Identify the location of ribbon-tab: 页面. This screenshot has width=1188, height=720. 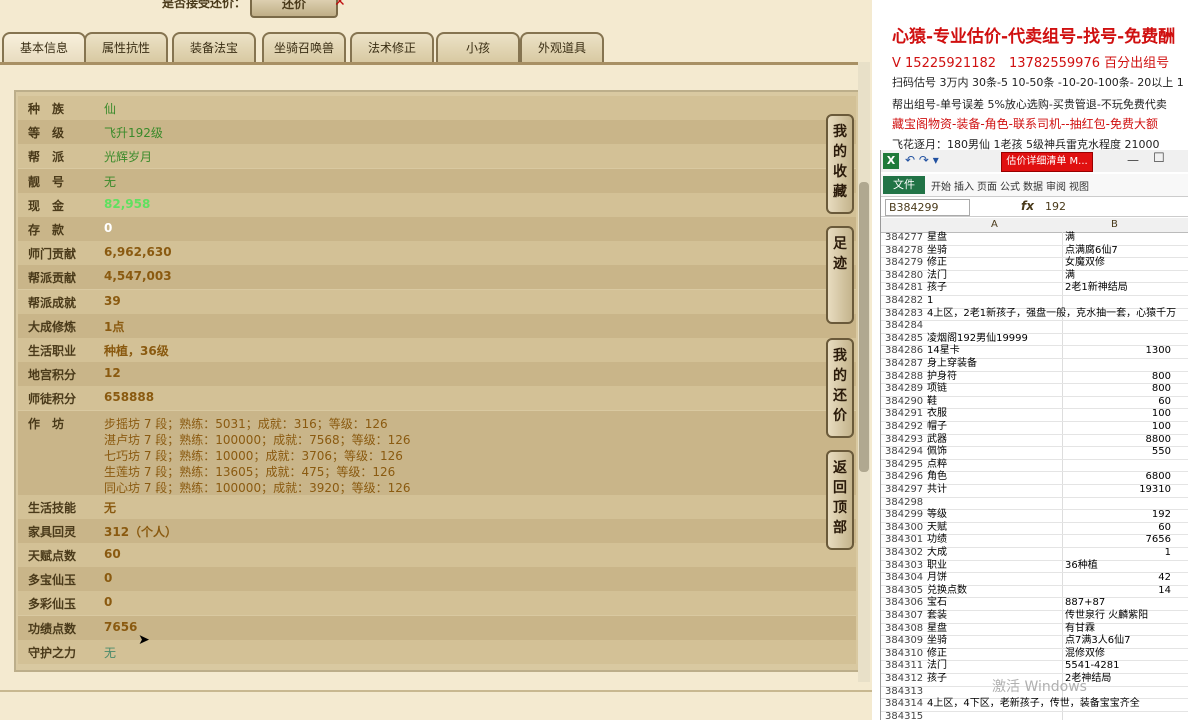
(987, 185).